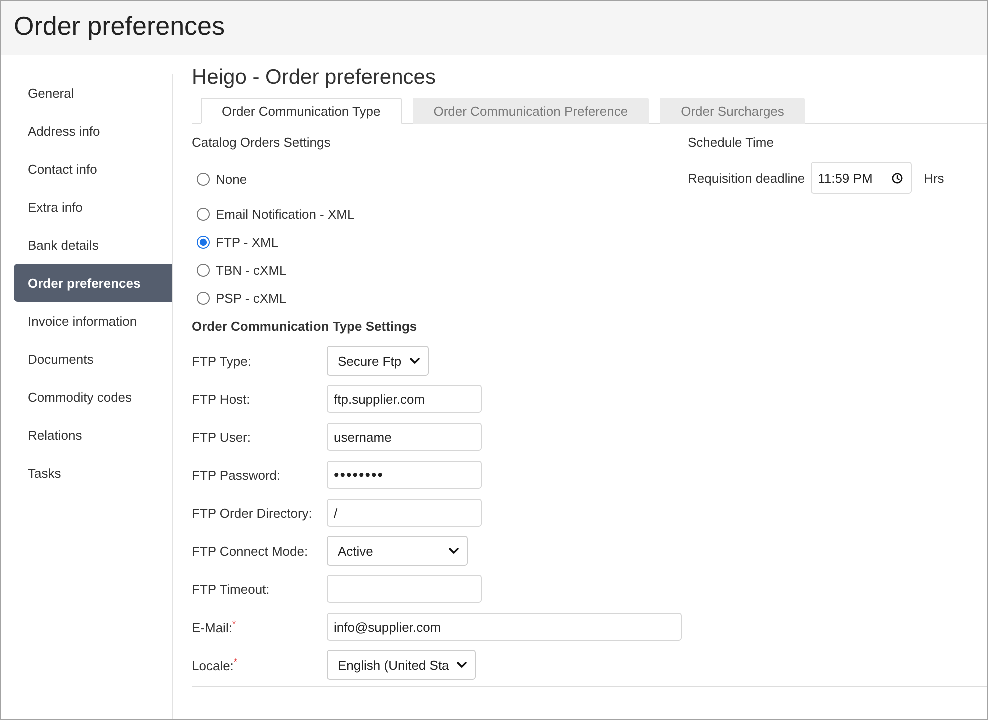 This screenshot has width=988, height=720. I want to click on field-label: FTP Connect Mode:, so click(251, 551).